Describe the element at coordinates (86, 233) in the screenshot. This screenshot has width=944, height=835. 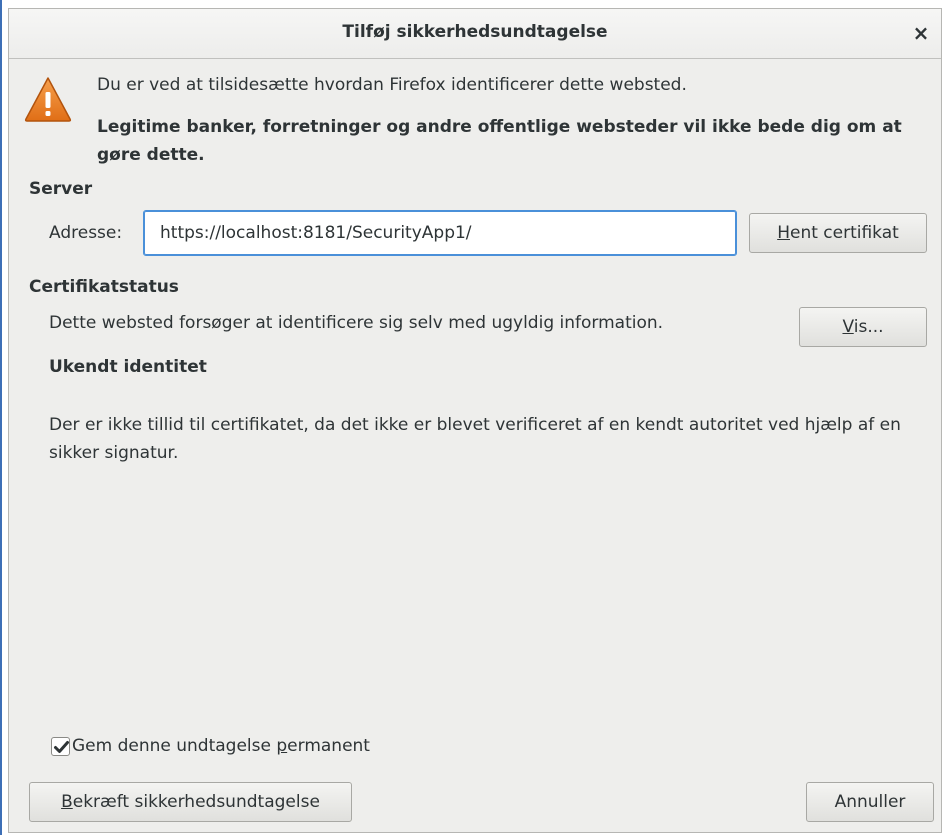
I see `address-label: Adresse:` at that location.